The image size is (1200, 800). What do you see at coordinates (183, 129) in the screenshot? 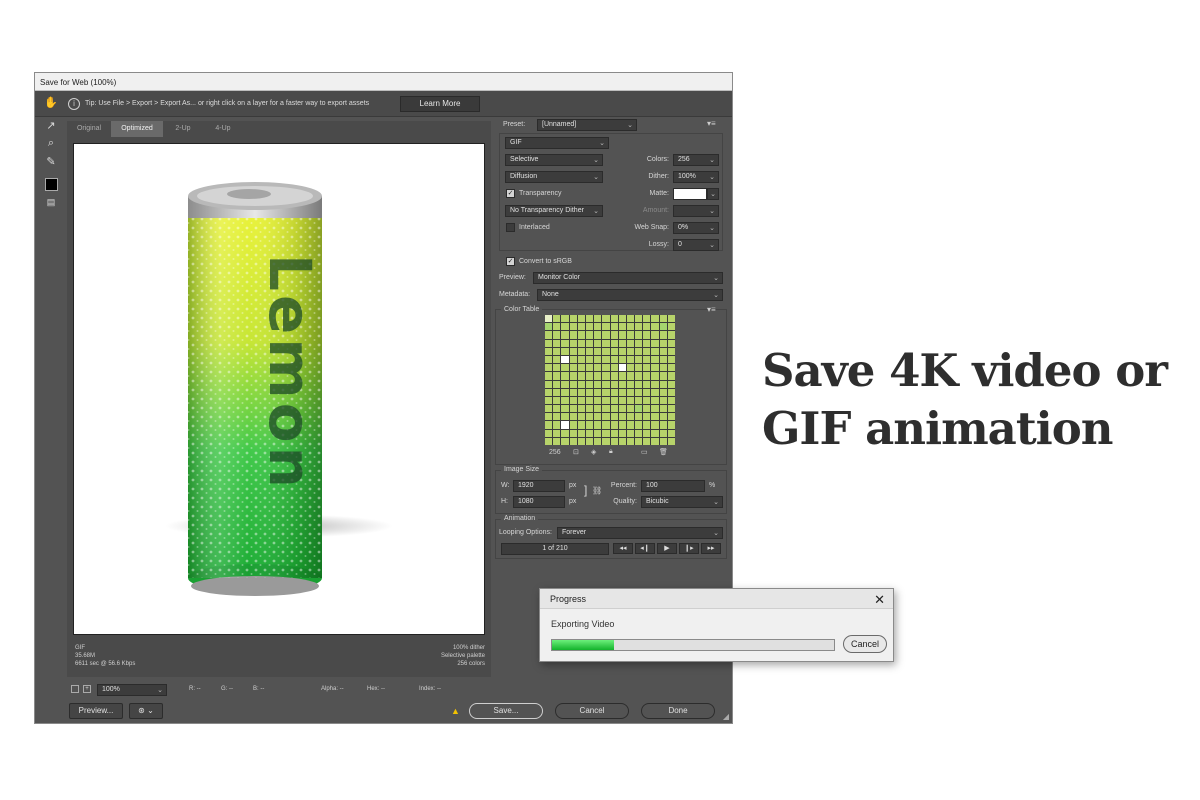
I see `tab-2-up: 2-Up` at bounding box center [183, 129].